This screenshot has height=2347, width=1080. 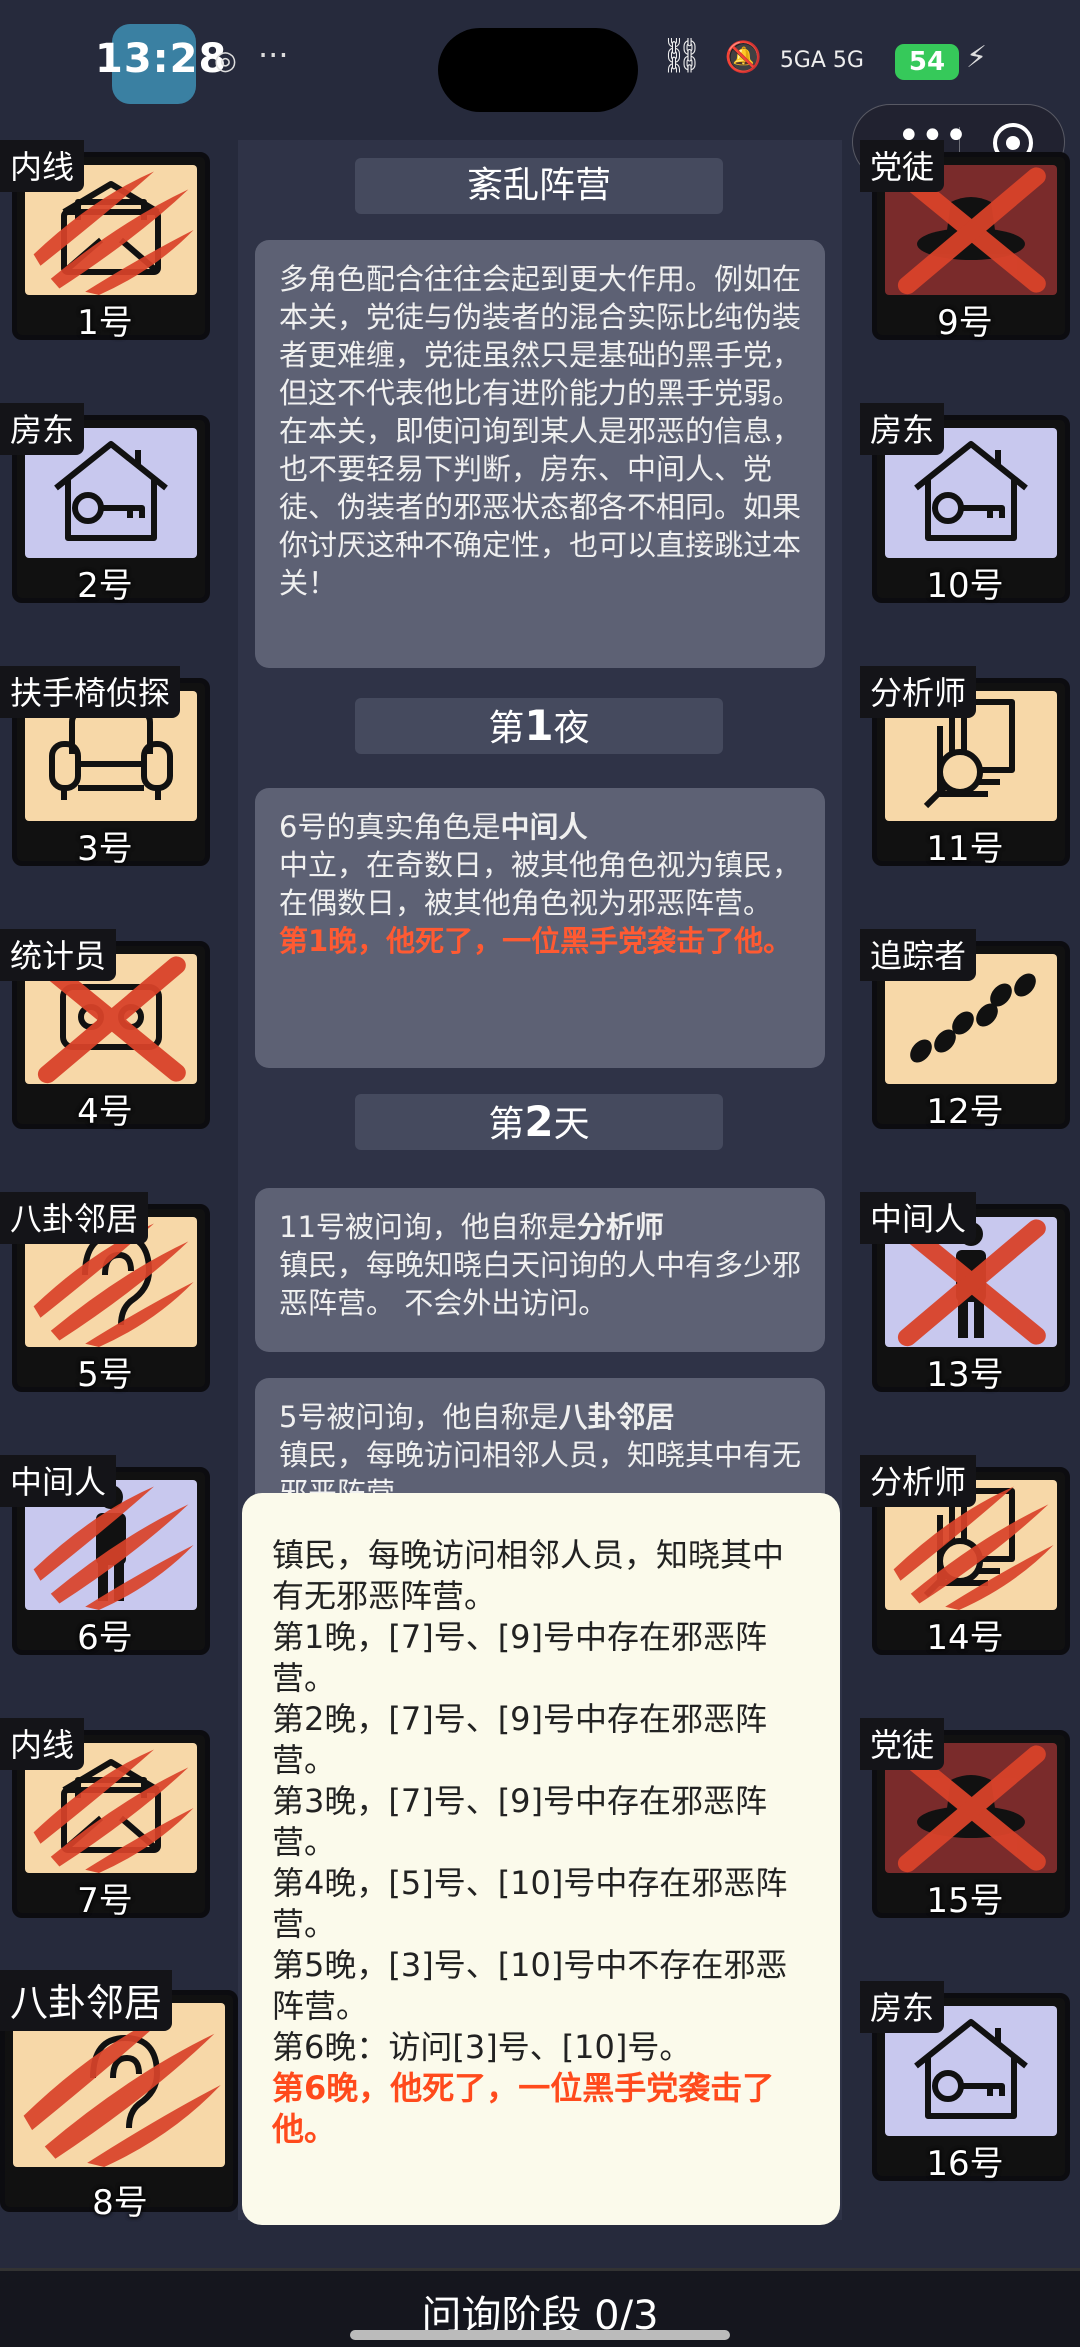 What do you see at coordinates (528, 1575) in the screenshot?
I see `popup-line: 镇民，每晚访问相邻人员，知晓其中有无邪恶阵营。` at bounding box center [528, 1575].